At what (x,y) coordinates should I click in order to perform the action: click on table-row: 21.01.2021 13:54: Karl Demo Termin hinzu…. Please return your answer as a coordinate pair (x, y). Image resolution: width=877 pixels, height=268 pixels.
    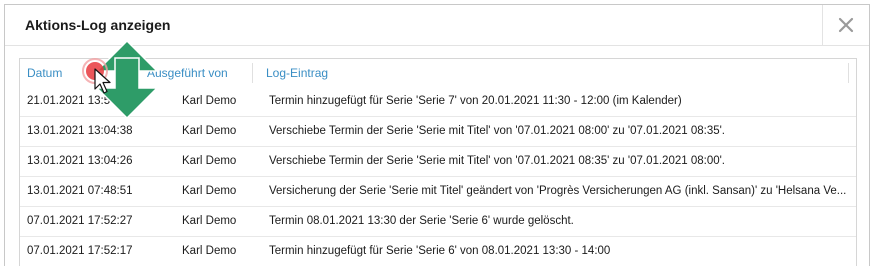
    Looking at the image, I should click on (438, 102).